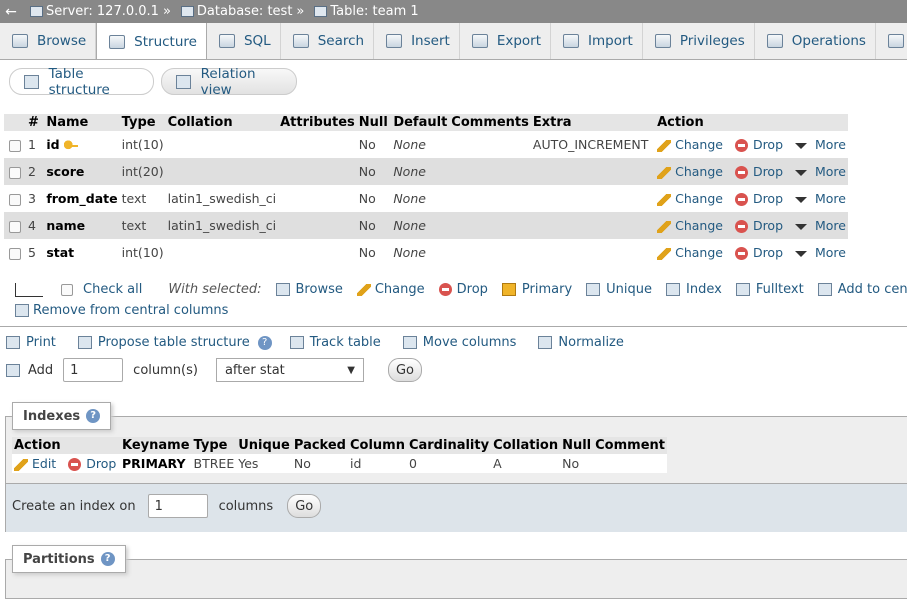 This screenshot has height=599, width=907. Describe the element at coordinates (177, 506) in the screenshot. I see `create-index-count-input` at that location.